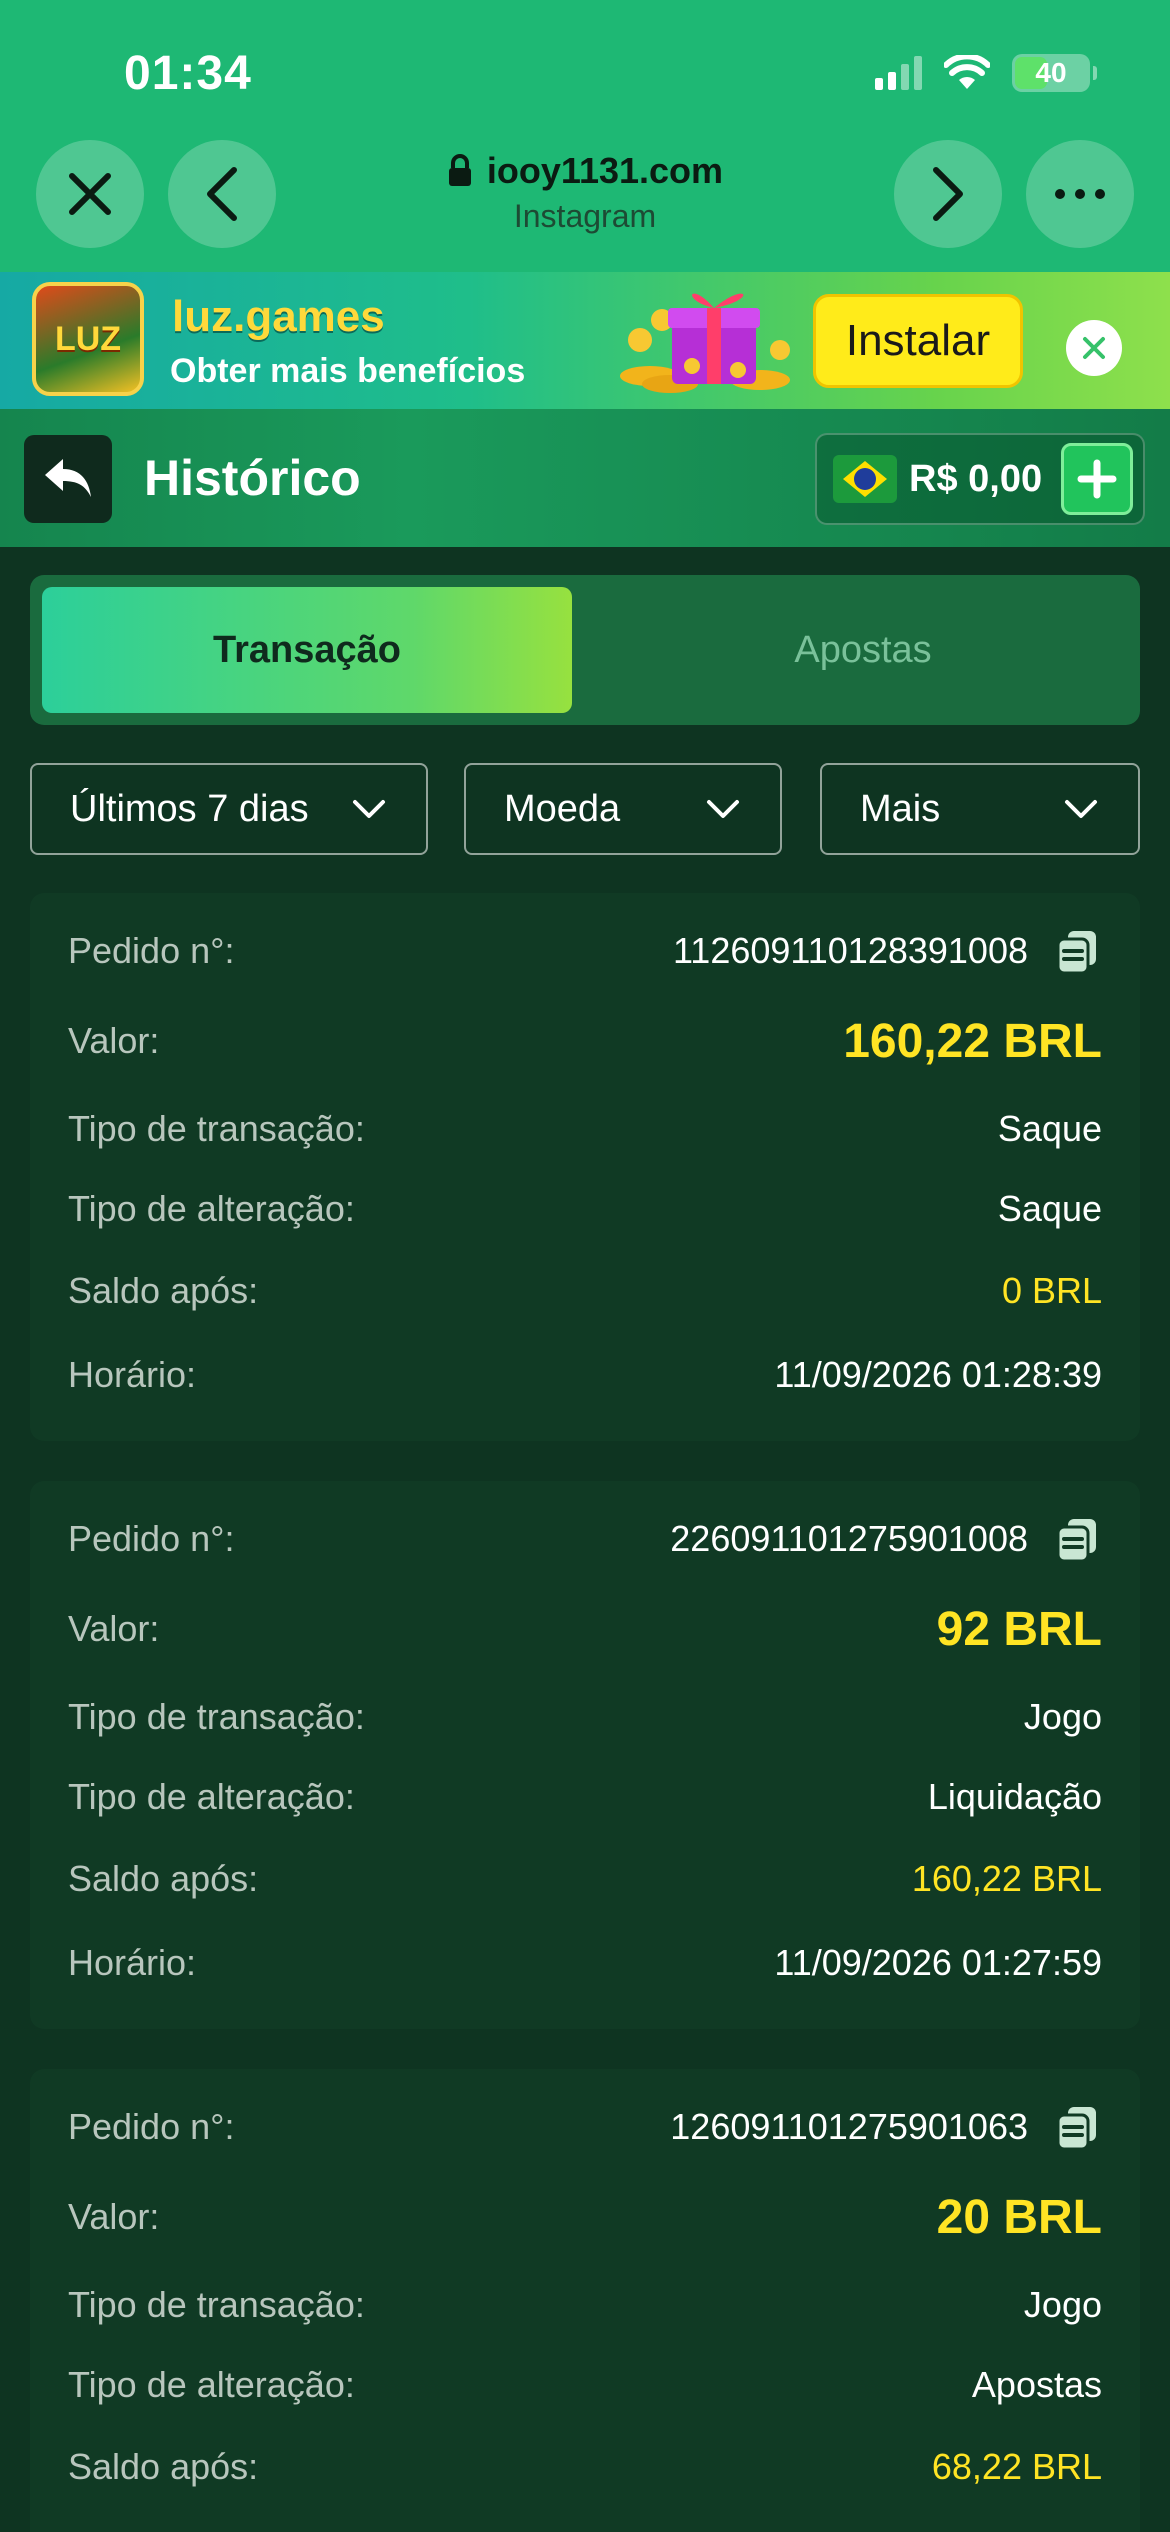 The image size is (1170, 2532). What do you see at coordinates (1016, 2466) in the screenshot?
I see `balance-after: 68,22 BRL` at bounding box center [1016, 2466].